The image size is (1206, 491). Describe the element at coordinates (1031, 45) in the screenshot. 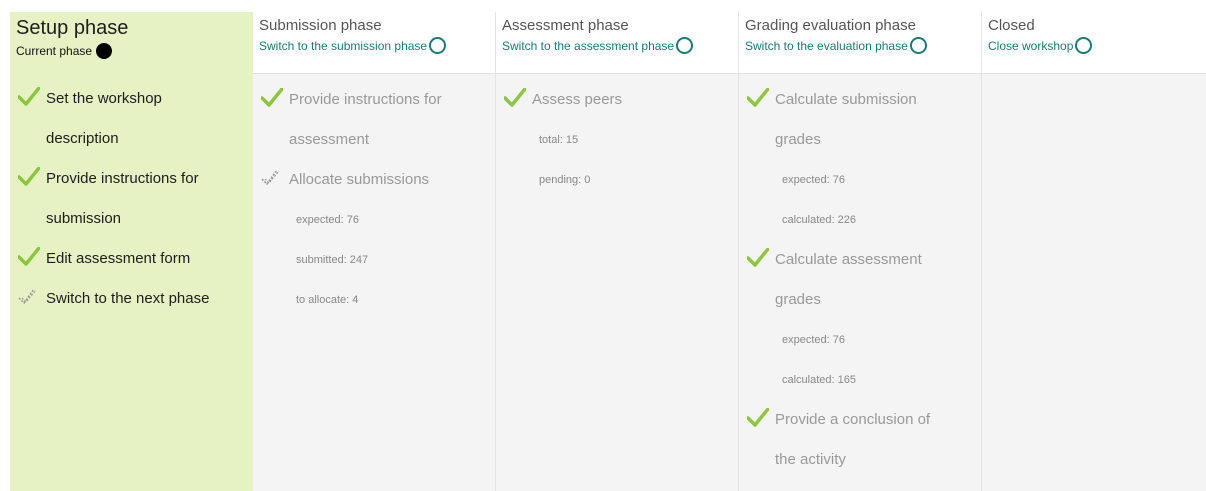

I see `phase-action-label: Close workshop` at that location.